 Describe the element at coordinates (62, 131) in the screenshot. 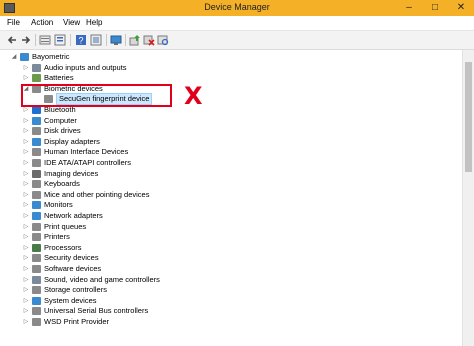

I see `tree-item-label: Disk drives` at that location.